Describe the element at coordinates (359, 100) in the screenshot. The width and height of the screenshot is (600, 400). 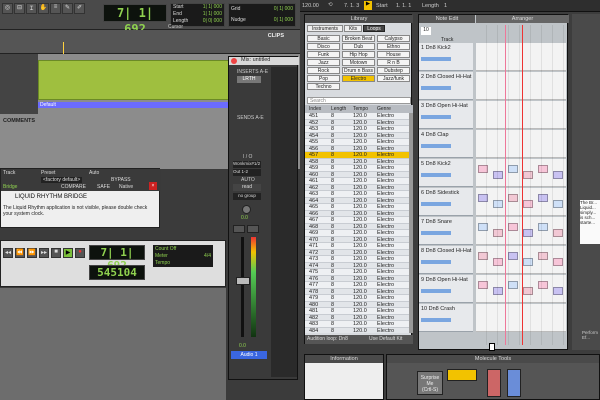
I see `search-field: Search` at that location.